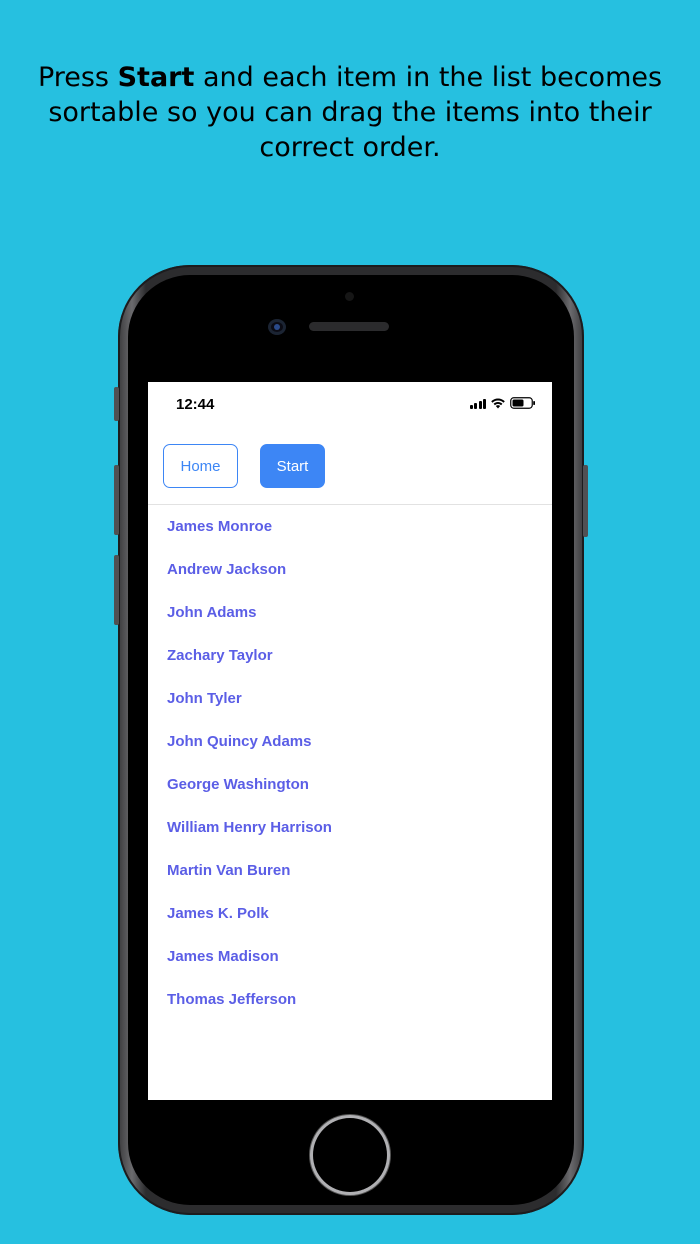  I want to click on list-item: George Washington, so click(350, 784).